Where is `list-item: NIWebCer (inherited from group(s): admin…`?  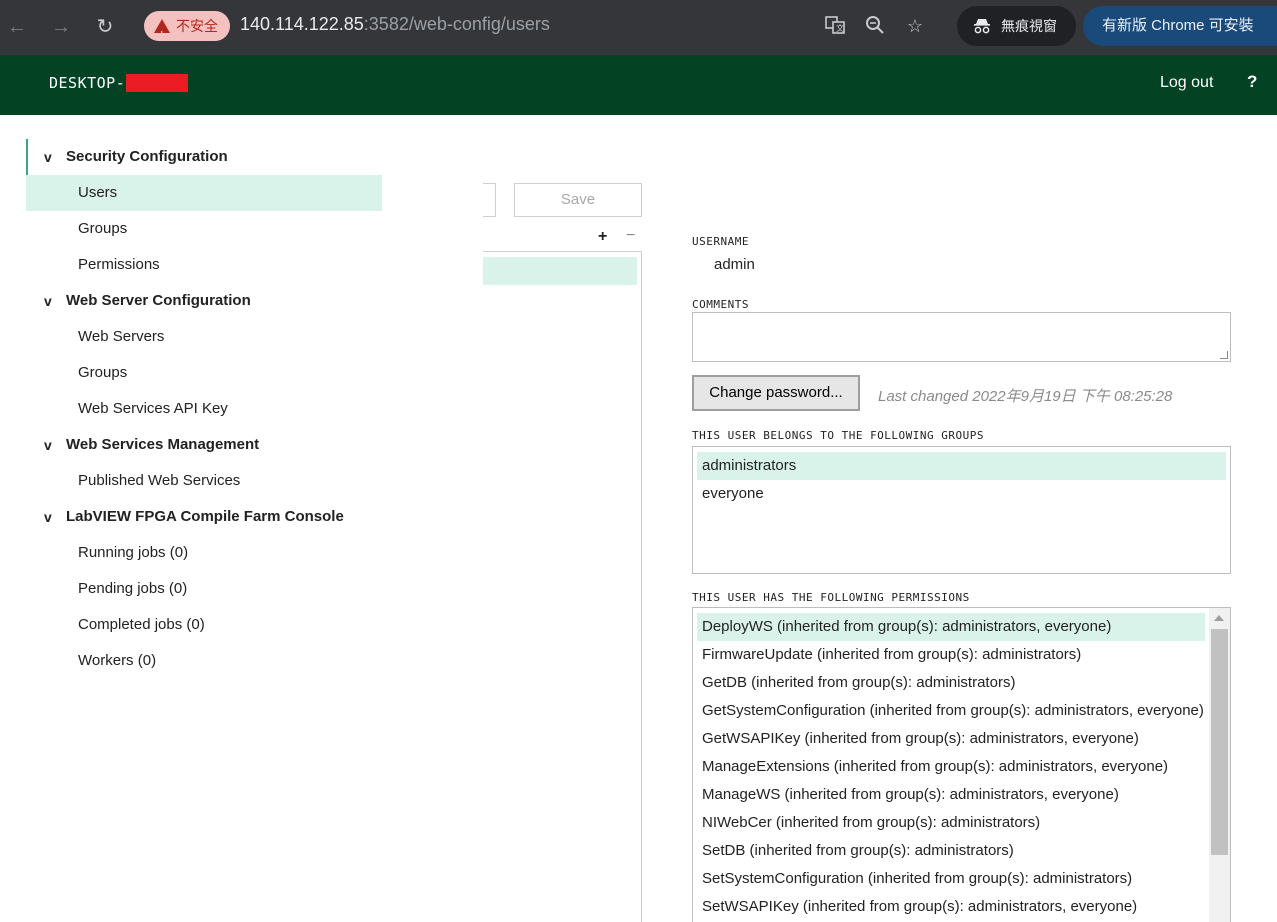 list-item: NIWebCer (inherited from group(s): admin… is located at coordinates (951, 823).